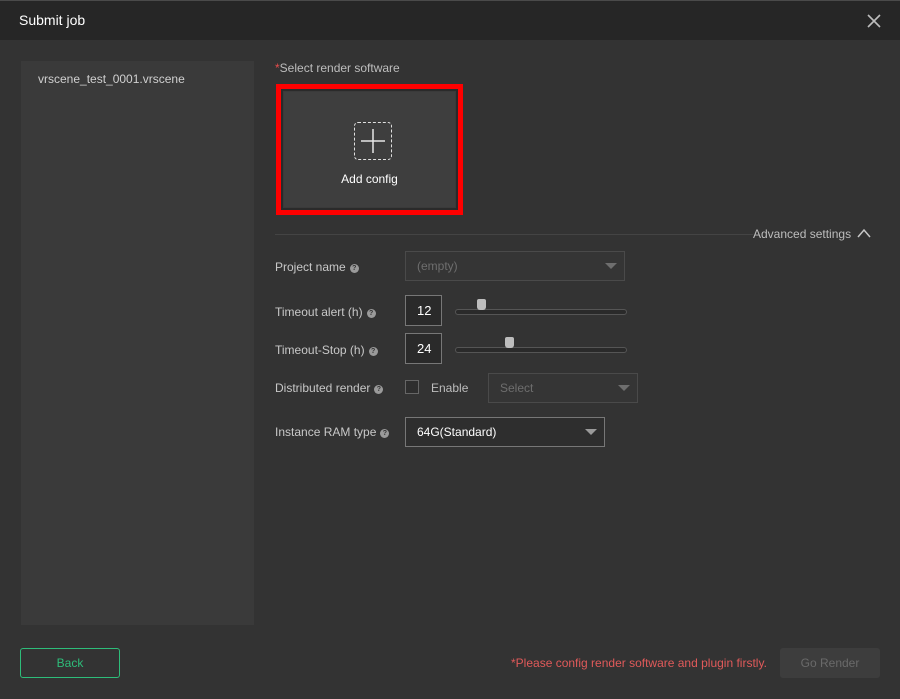 Image resolution: width=900 pixels, height=699 pixels. What do you see at coordinates (437, 266) in the screenshot?
I see `project-name-value: (empty)` at bounding box center [437, 266].